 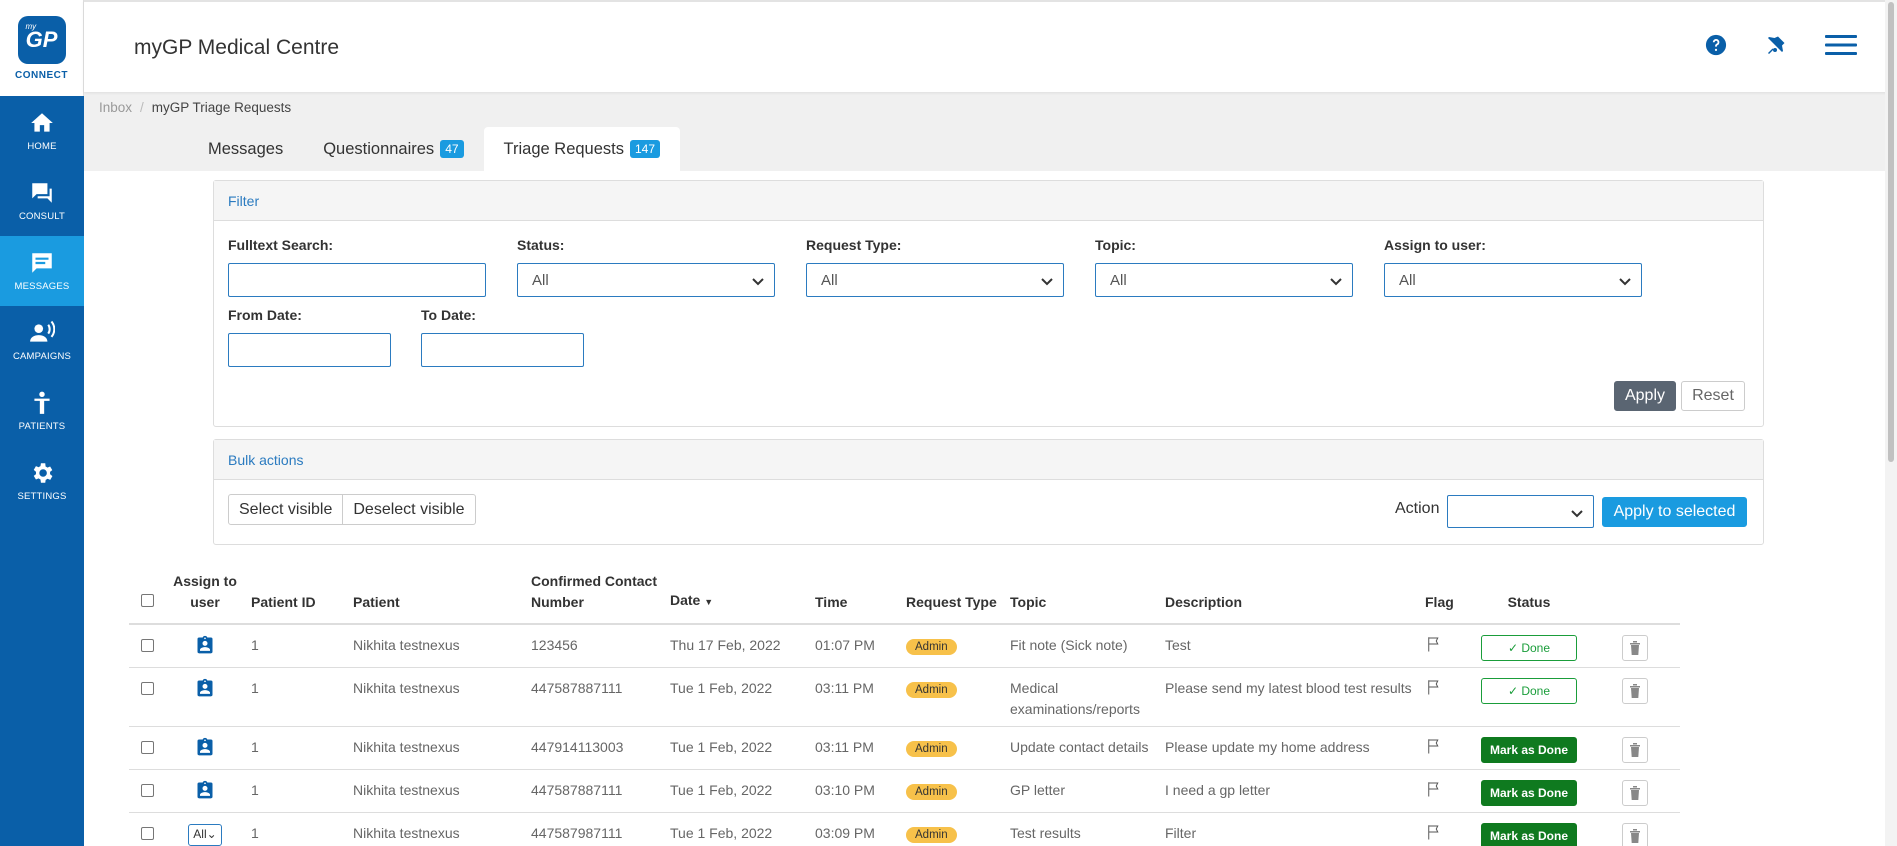 I want to click on status-cell: ✓ Done, so click(x=1529, y=697).